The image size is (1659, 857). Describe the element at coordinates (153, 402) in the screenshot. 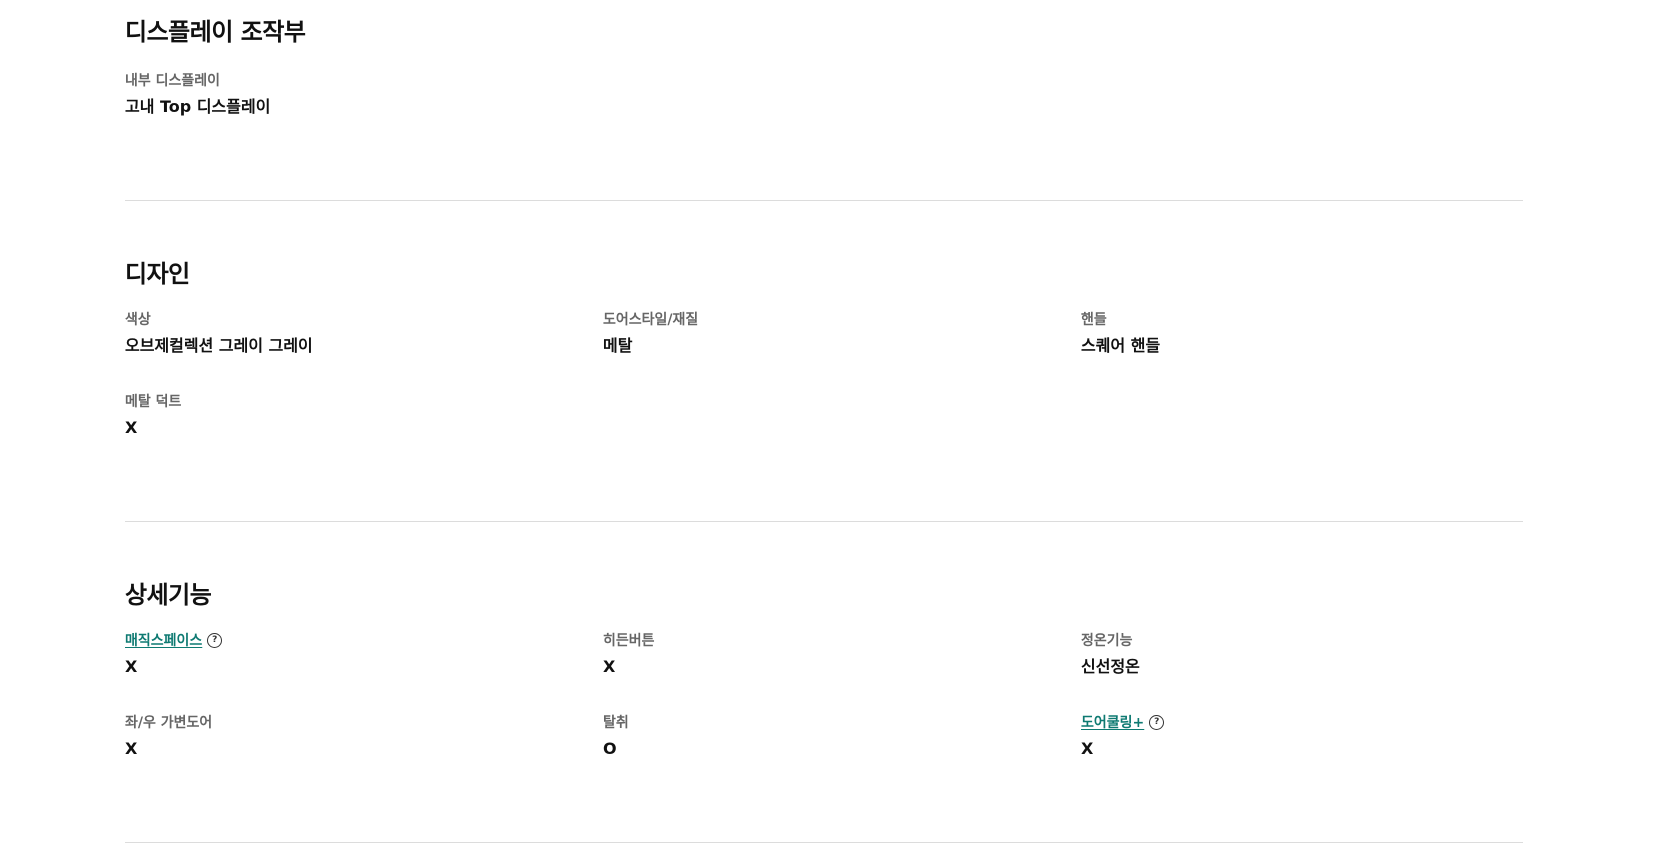

I see `spec-label: 메탈 덕트` at that location.